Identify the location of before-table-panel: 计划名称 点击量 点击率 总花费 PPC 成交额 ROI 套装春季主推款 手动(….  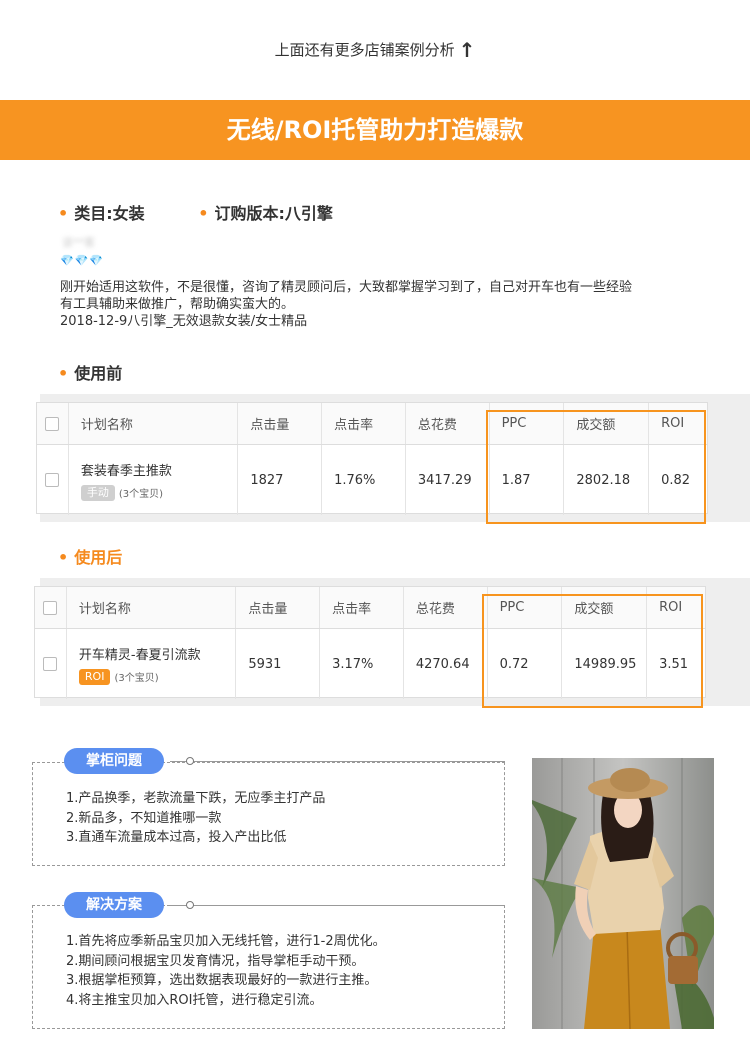
(393, 459).